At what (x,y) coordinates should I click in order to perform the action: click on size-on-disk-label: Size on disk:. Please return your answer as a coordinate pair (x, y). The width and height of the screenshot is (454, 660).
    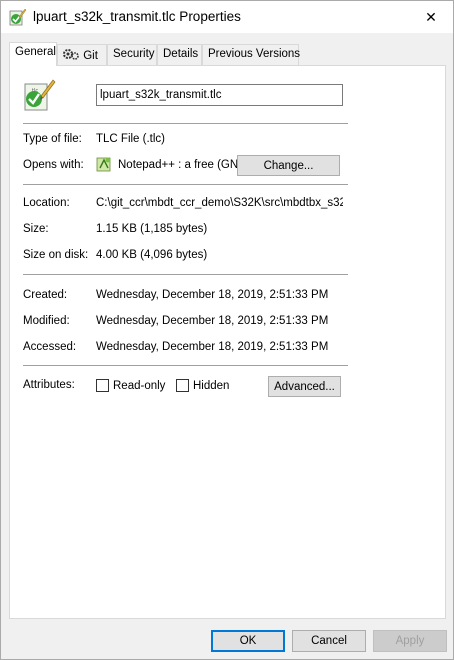
    Looking at the image, I should click on (56, 255).